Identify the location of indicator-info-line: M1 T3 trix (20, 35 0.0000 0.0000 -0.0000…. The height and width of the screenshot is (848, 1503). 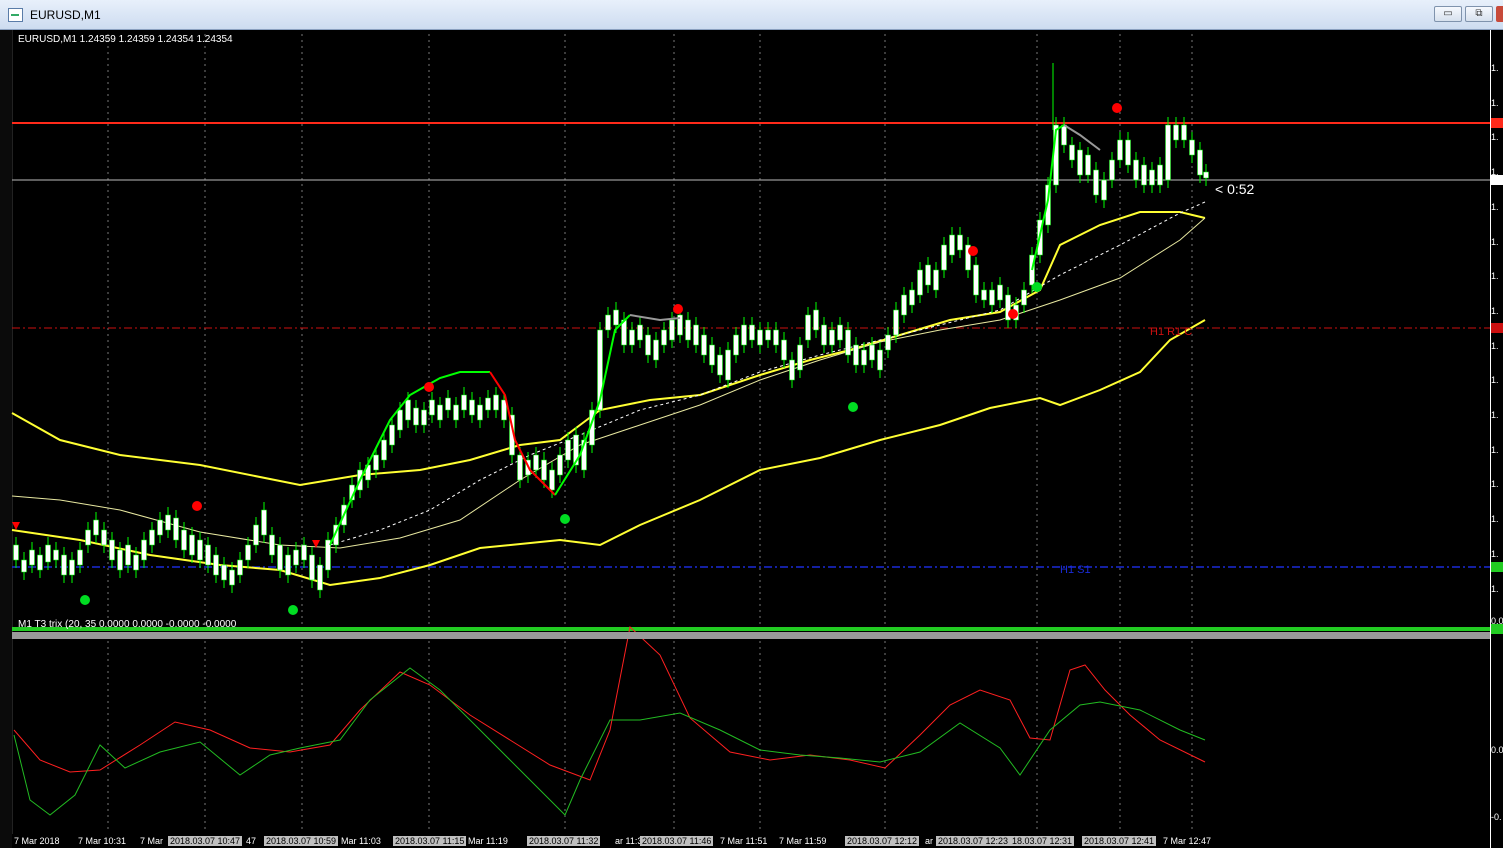
(127, 624).